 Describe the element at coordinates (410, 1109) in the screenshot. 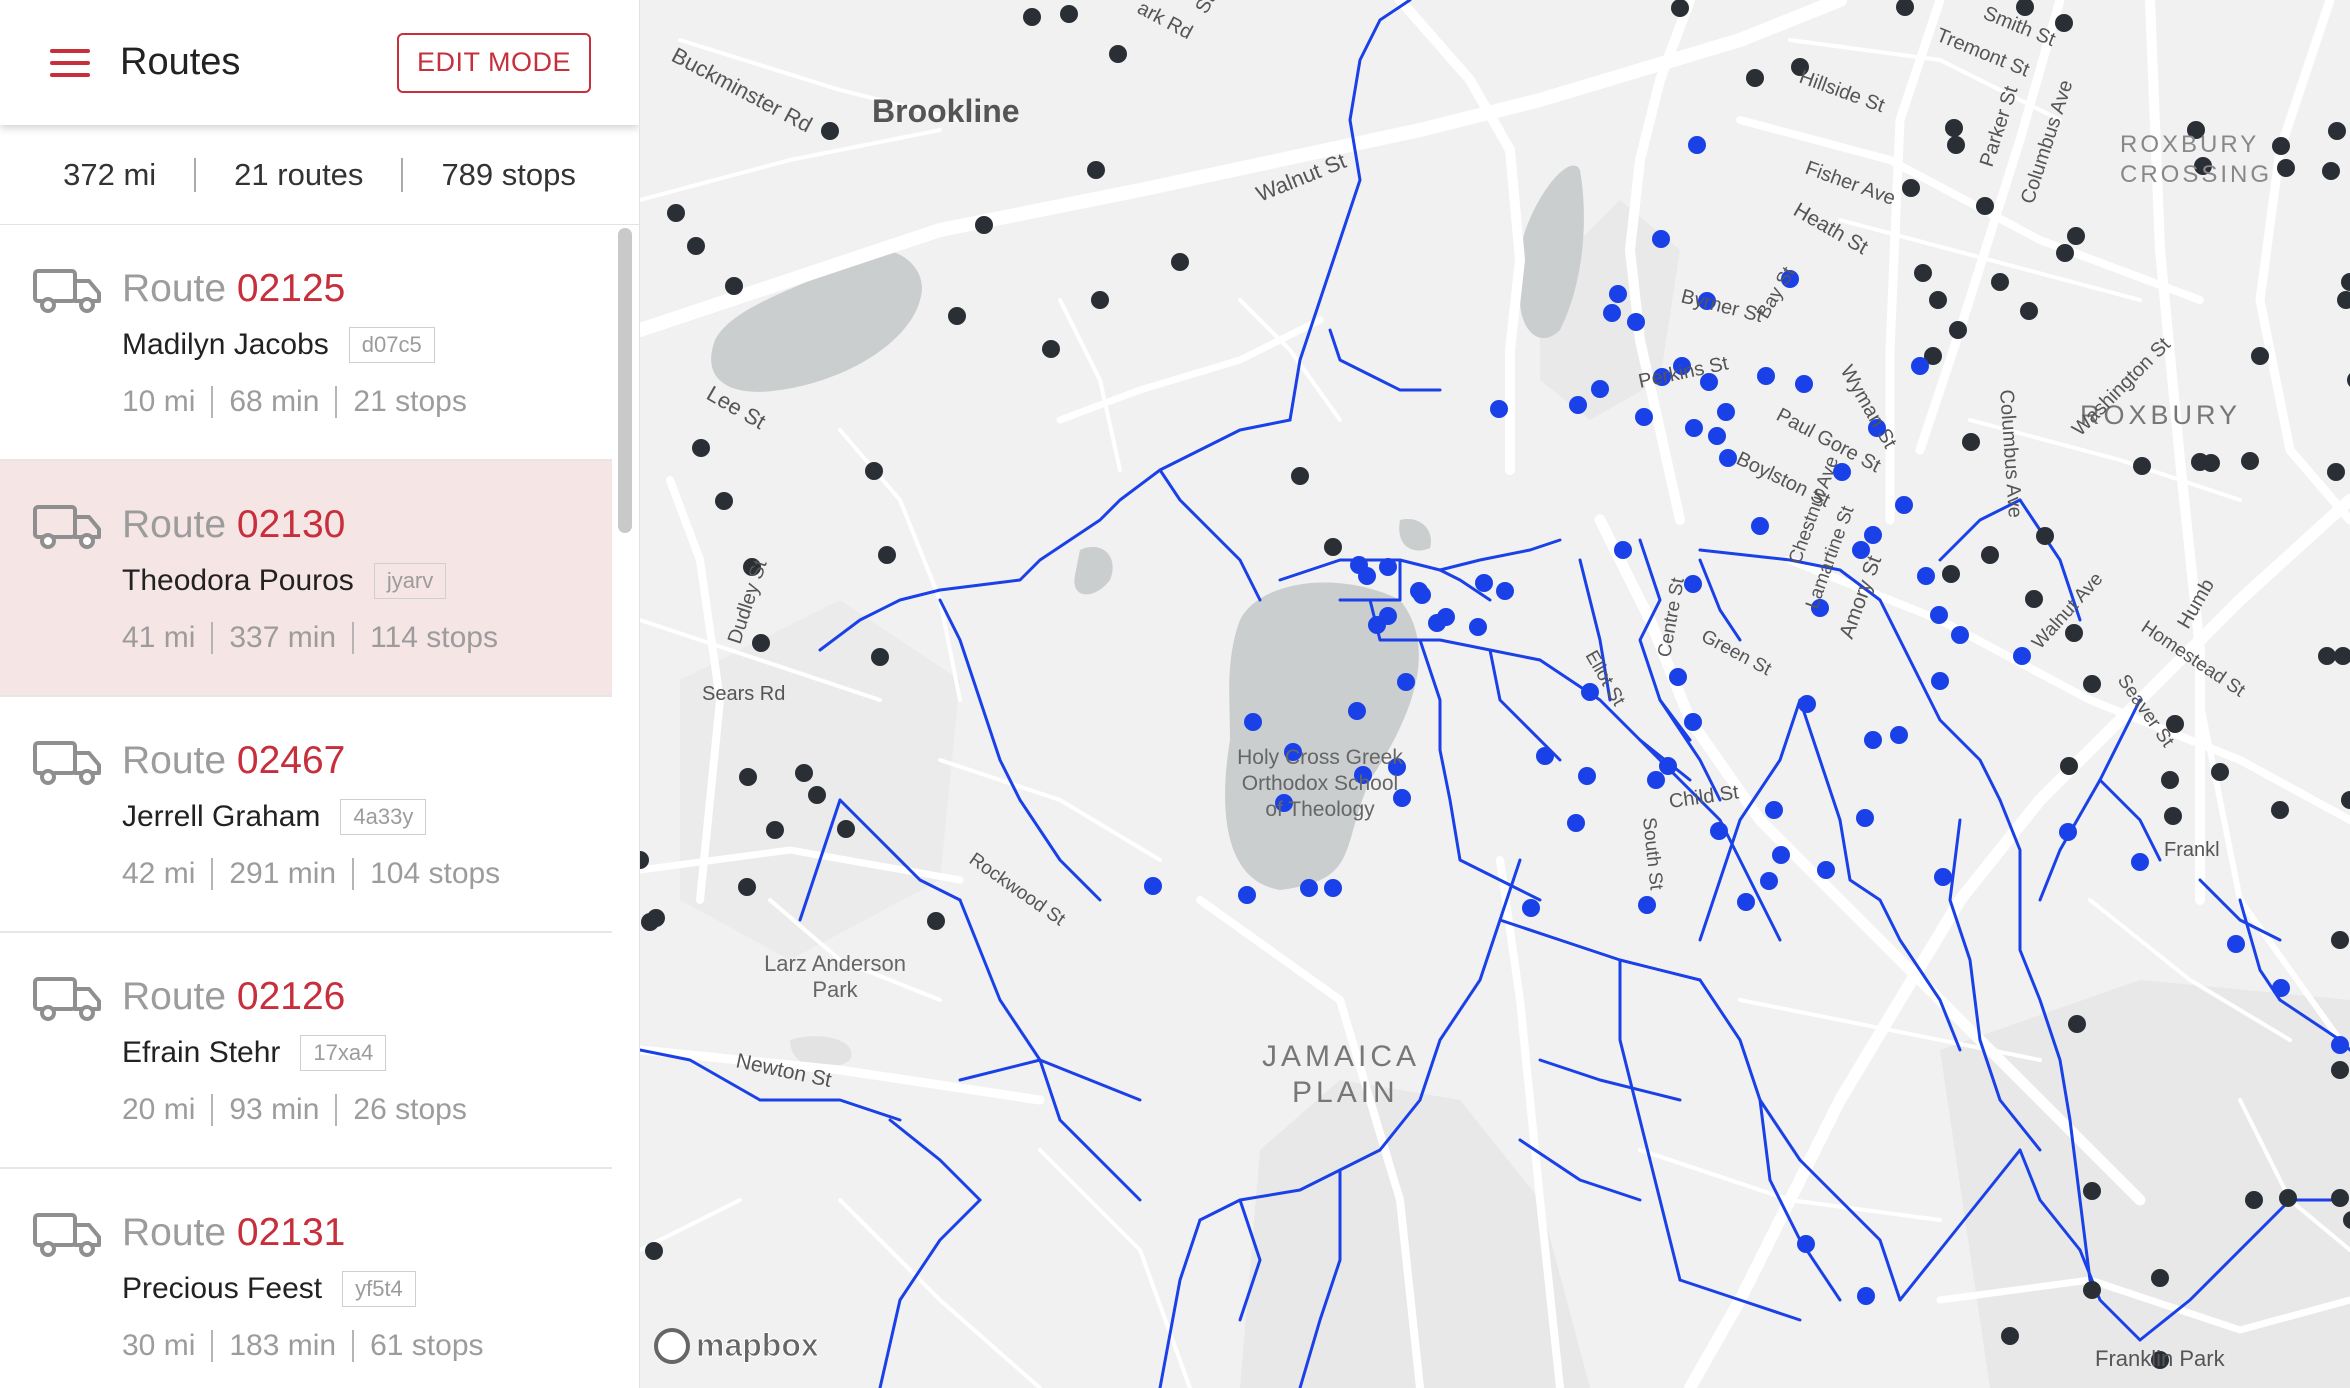

I see `route-stops: 26 stops` at that location.